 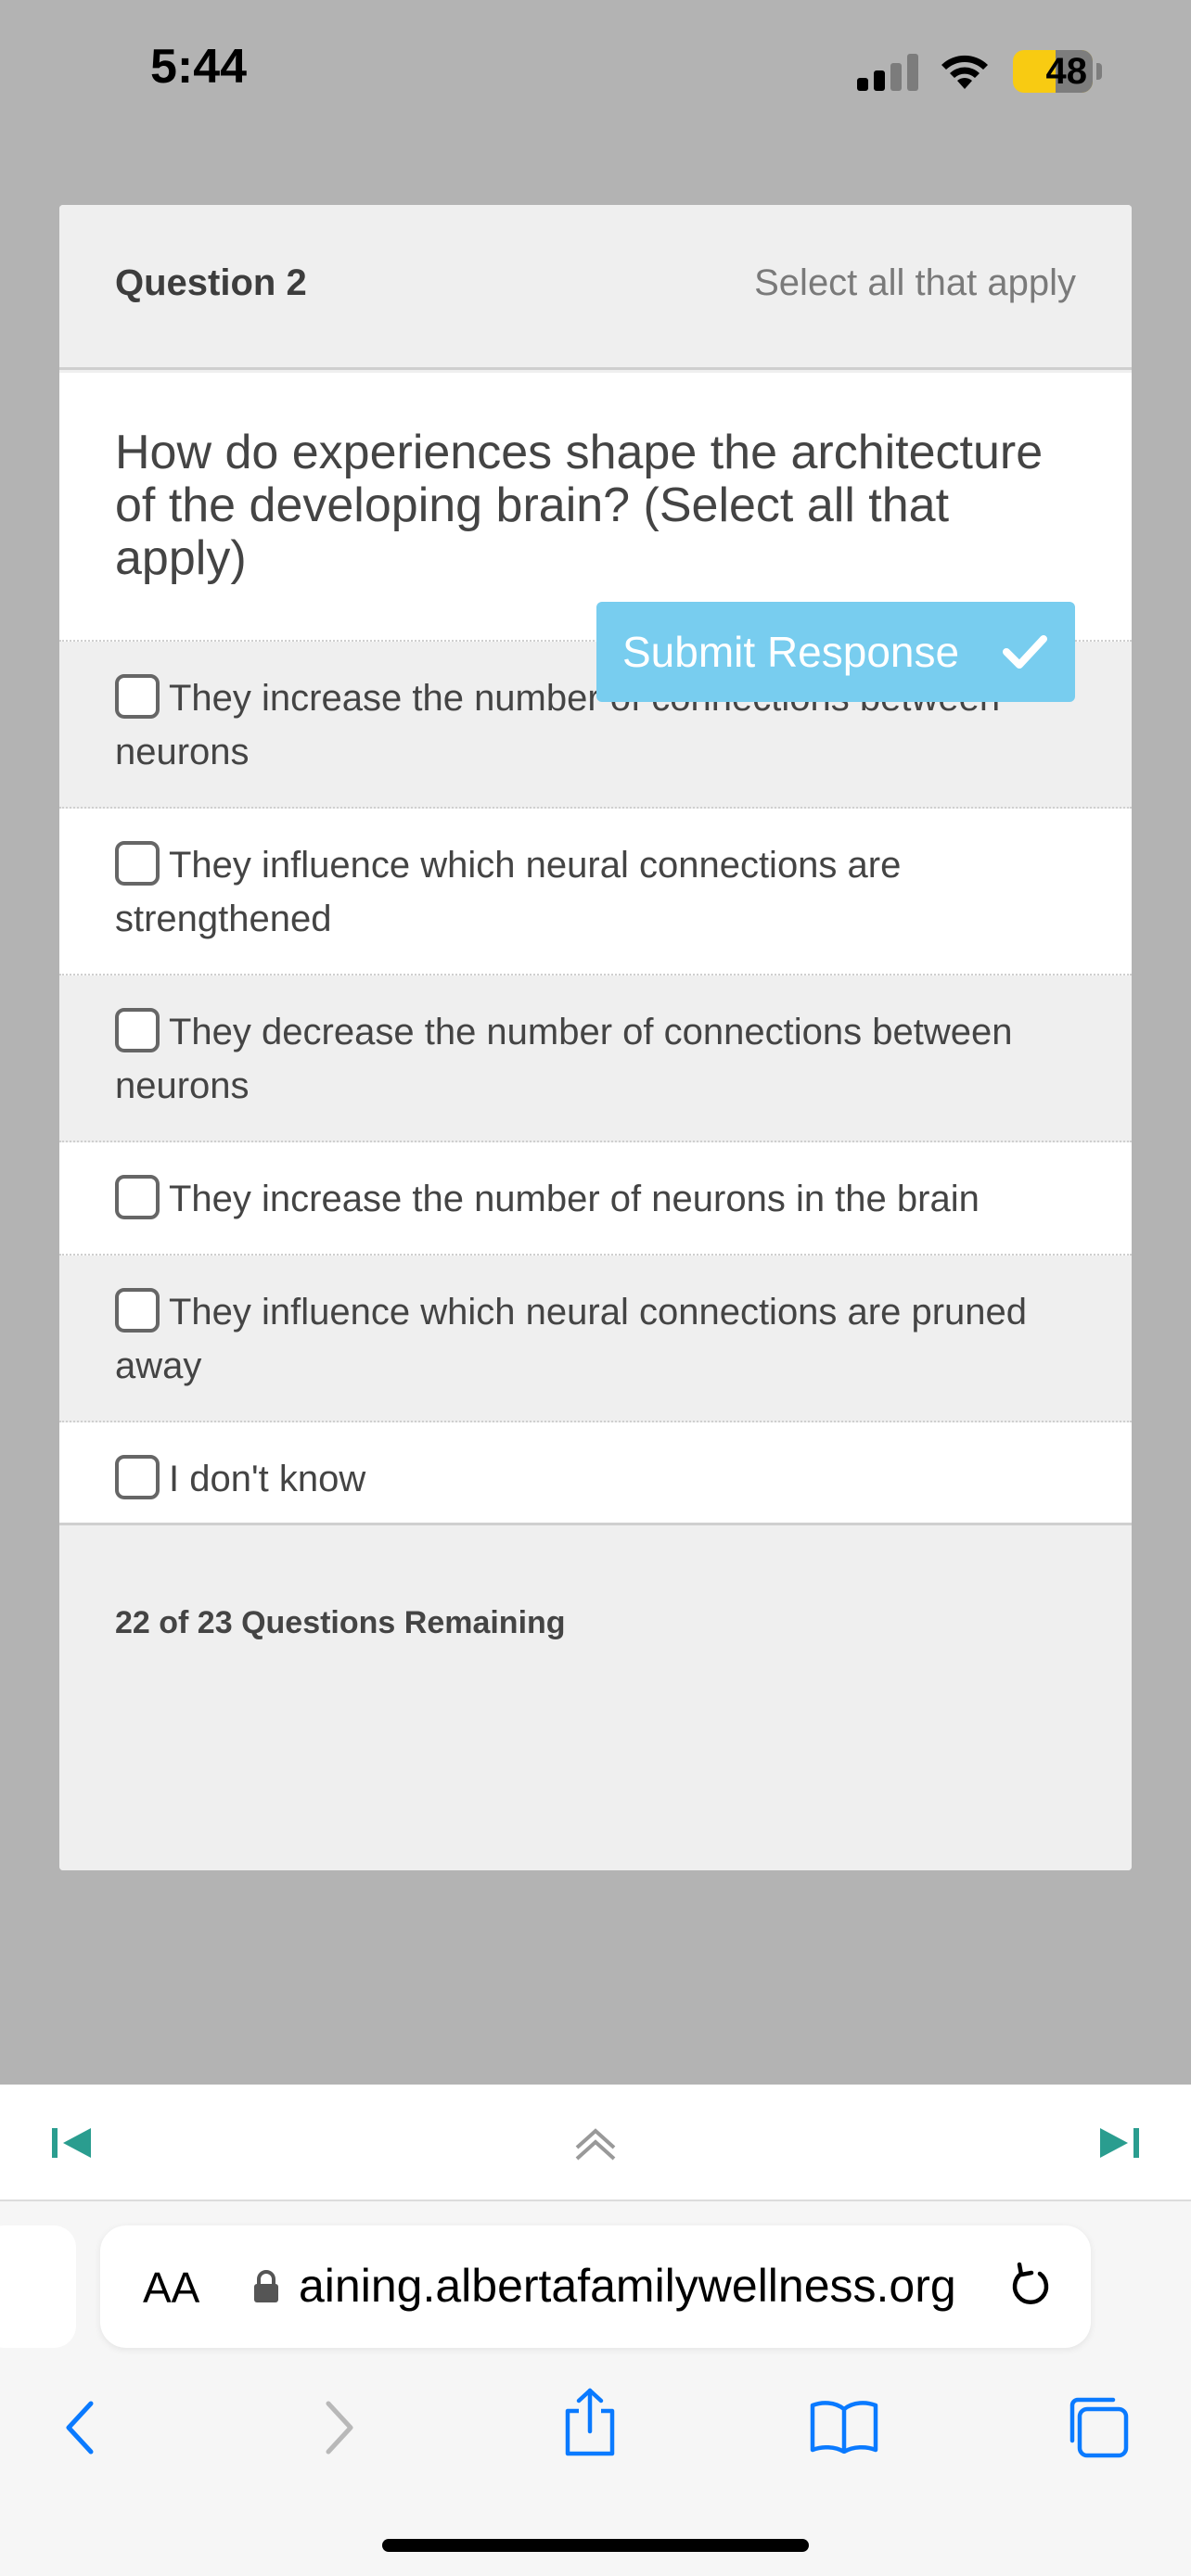 What do you see at coordinates (1097, 2426) in the screenshot?
I see `tabs-icon` at bounding box center [1097, 2426].